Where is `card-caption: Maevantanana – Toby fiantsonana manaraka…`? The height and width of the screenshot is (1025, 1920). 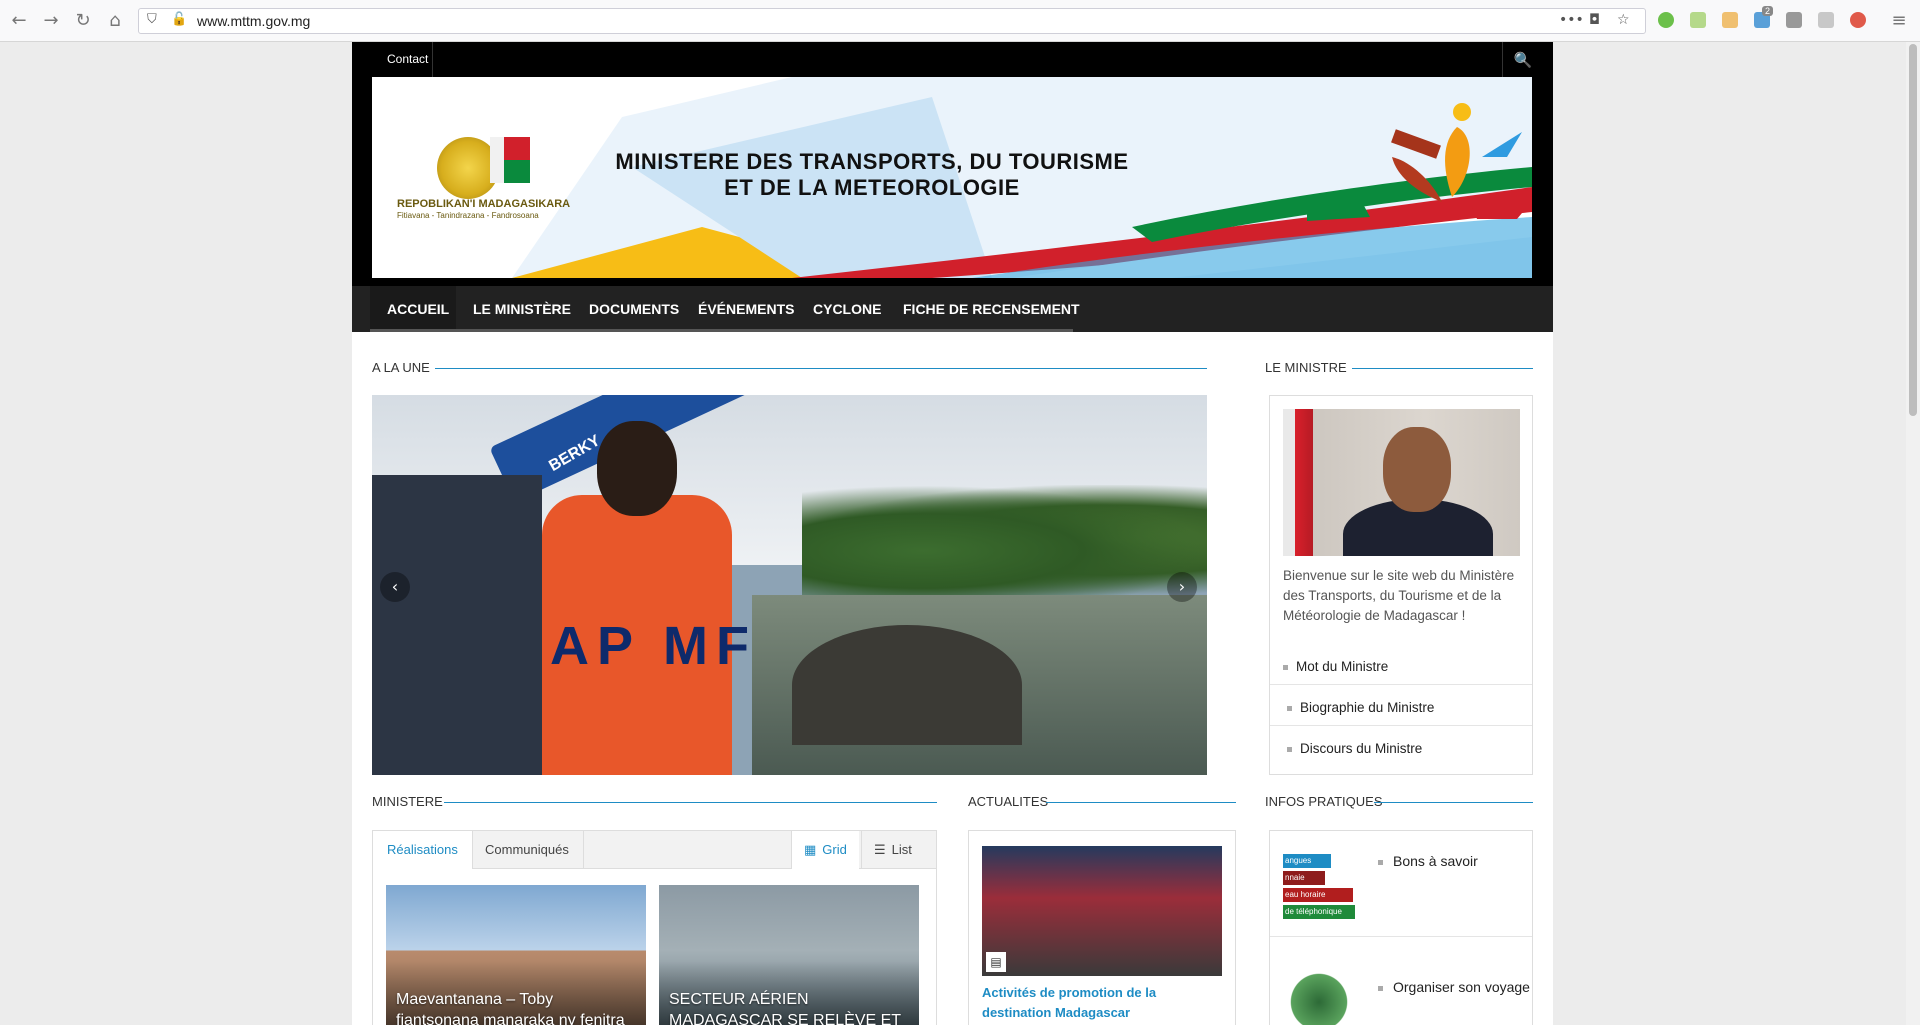 card-caption: Maevantanana – Toby fiantsonana manaraka… is located at coordinates (510, 1008).